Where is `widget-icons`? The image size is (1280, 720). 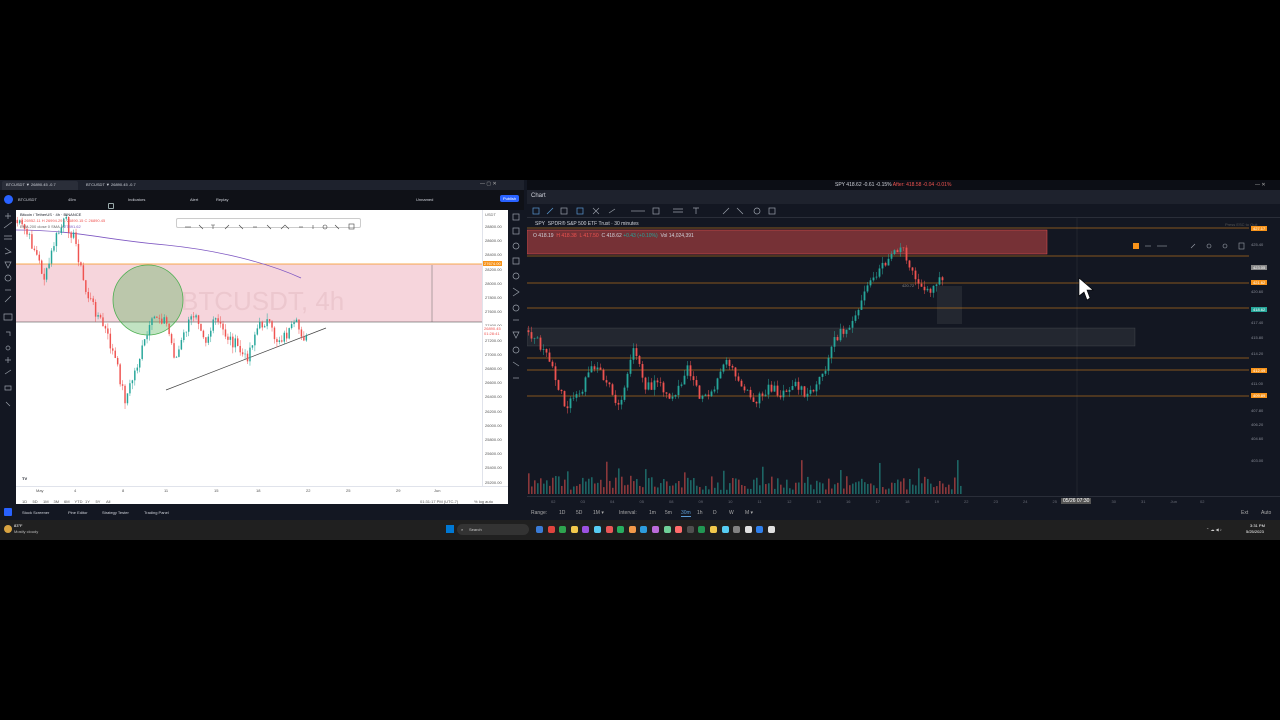 widget-icons is located at coordinates (516, 357).